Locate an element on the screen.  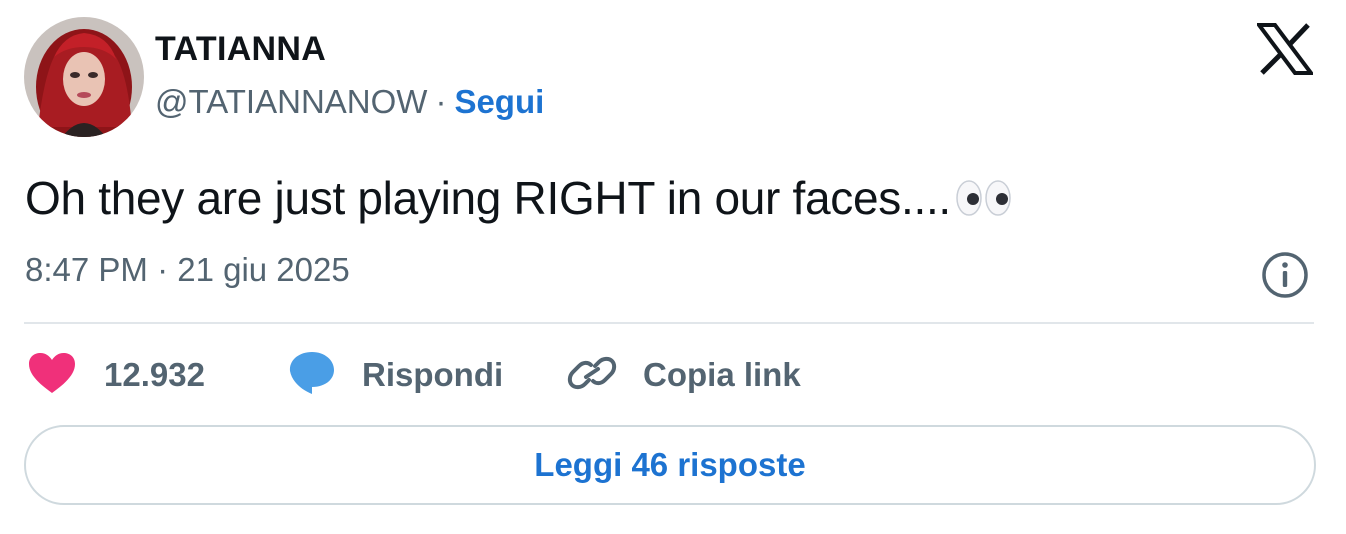
handle-row: @TATIANNANOW · Segui is located at coordinates (349, 102).